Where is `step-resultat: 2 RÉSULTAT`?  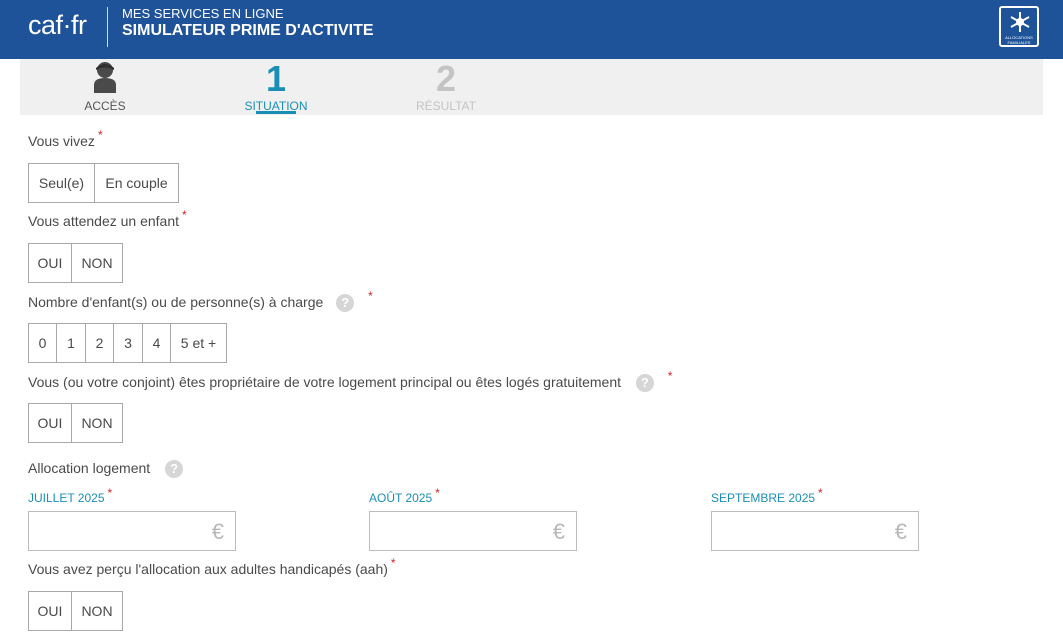 step-resultat: 2 RÉSULTAT is located at coordinates (446, 87).